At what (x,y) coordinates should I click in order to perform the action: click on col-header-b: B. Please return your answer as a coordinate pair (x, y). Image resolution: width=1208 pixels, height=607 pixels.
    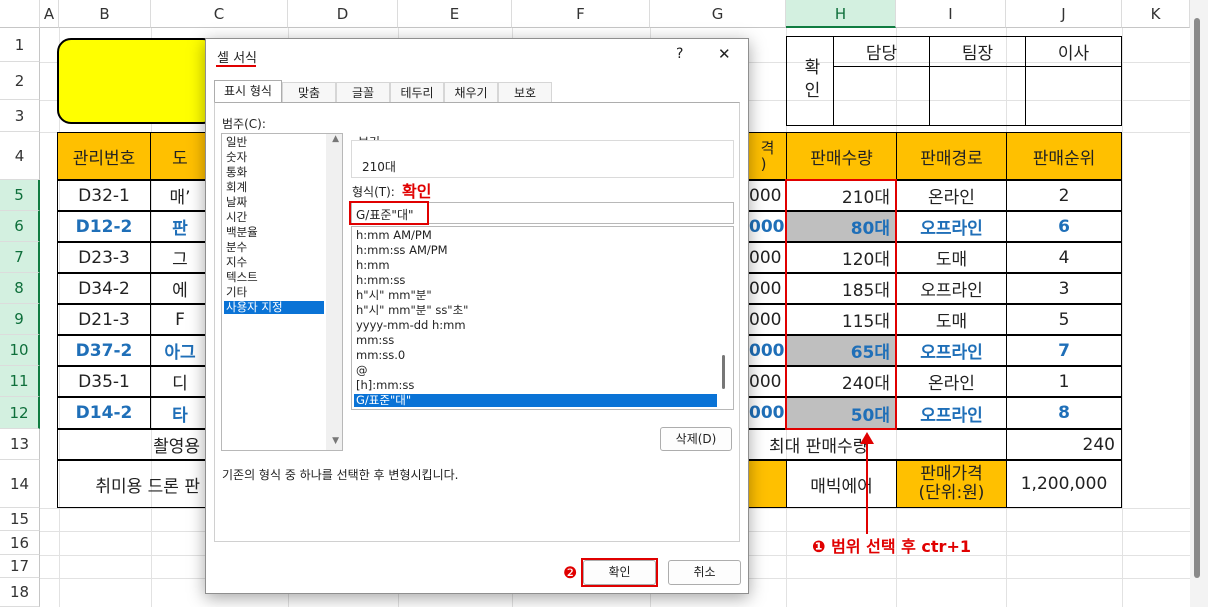
    Looking at the image, I should click on (105, 14).